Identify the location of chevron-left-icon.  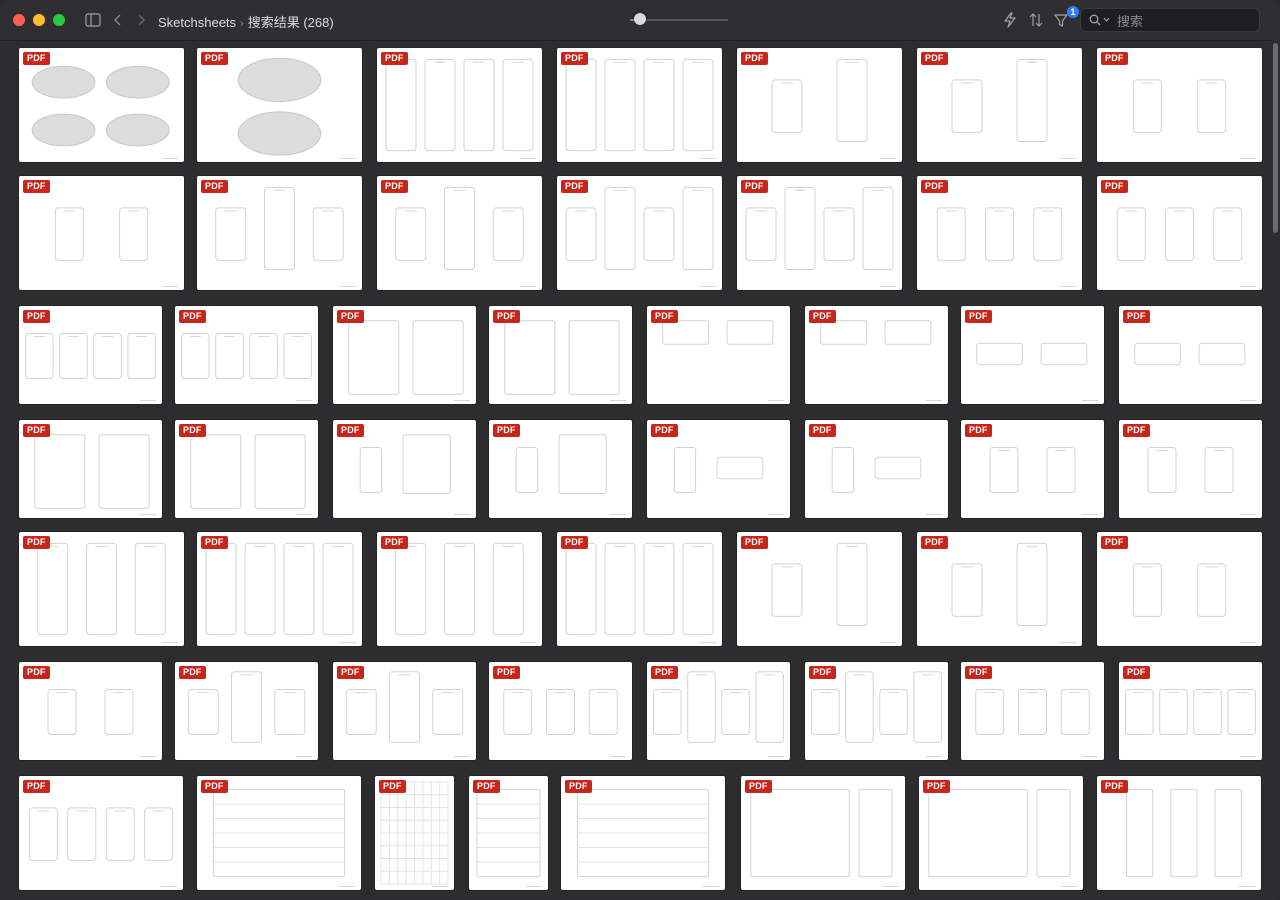
(118, 20).